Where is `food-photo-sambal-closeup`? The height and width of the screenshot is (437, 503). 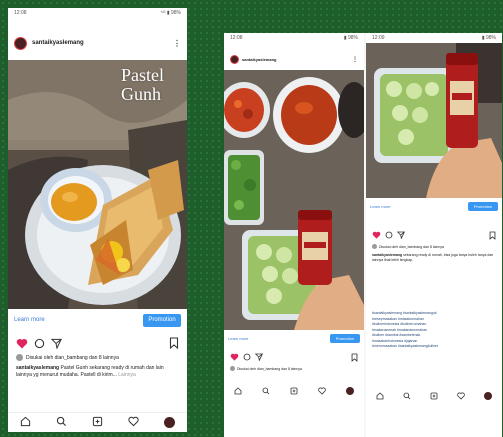 food-photo-sambal-closeup is located at coordinates (434, 120).